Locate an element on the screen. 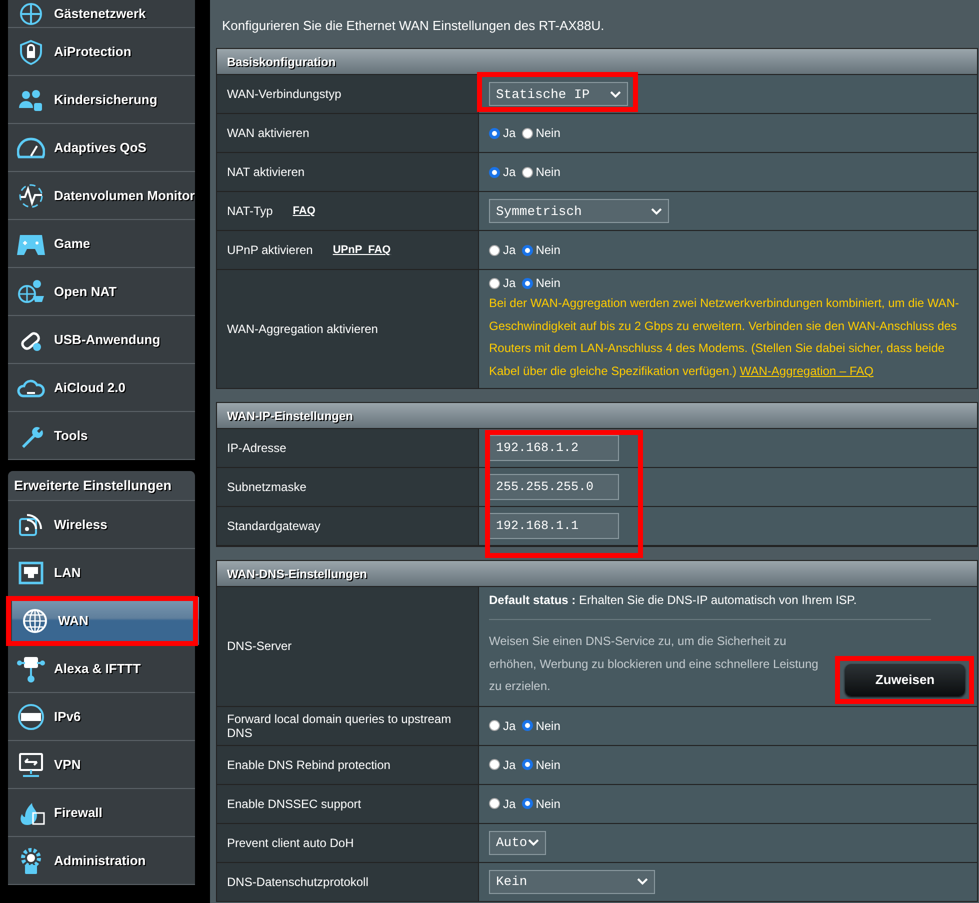 Image resolution: width=979 pixels, height=903 pixels. input-field: 255.255.255.0 is located at coordinates (554, 487).